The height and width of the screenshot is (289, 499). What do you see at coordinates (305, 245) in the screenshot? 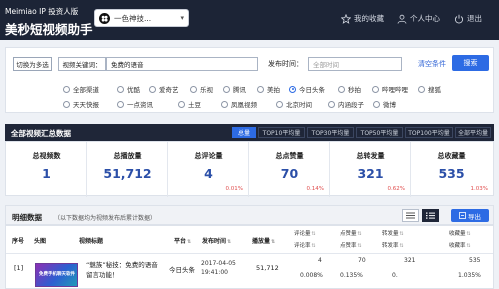
I see `column-header-comment-rate: 评论率⇅` at bounding box center [305, 245].